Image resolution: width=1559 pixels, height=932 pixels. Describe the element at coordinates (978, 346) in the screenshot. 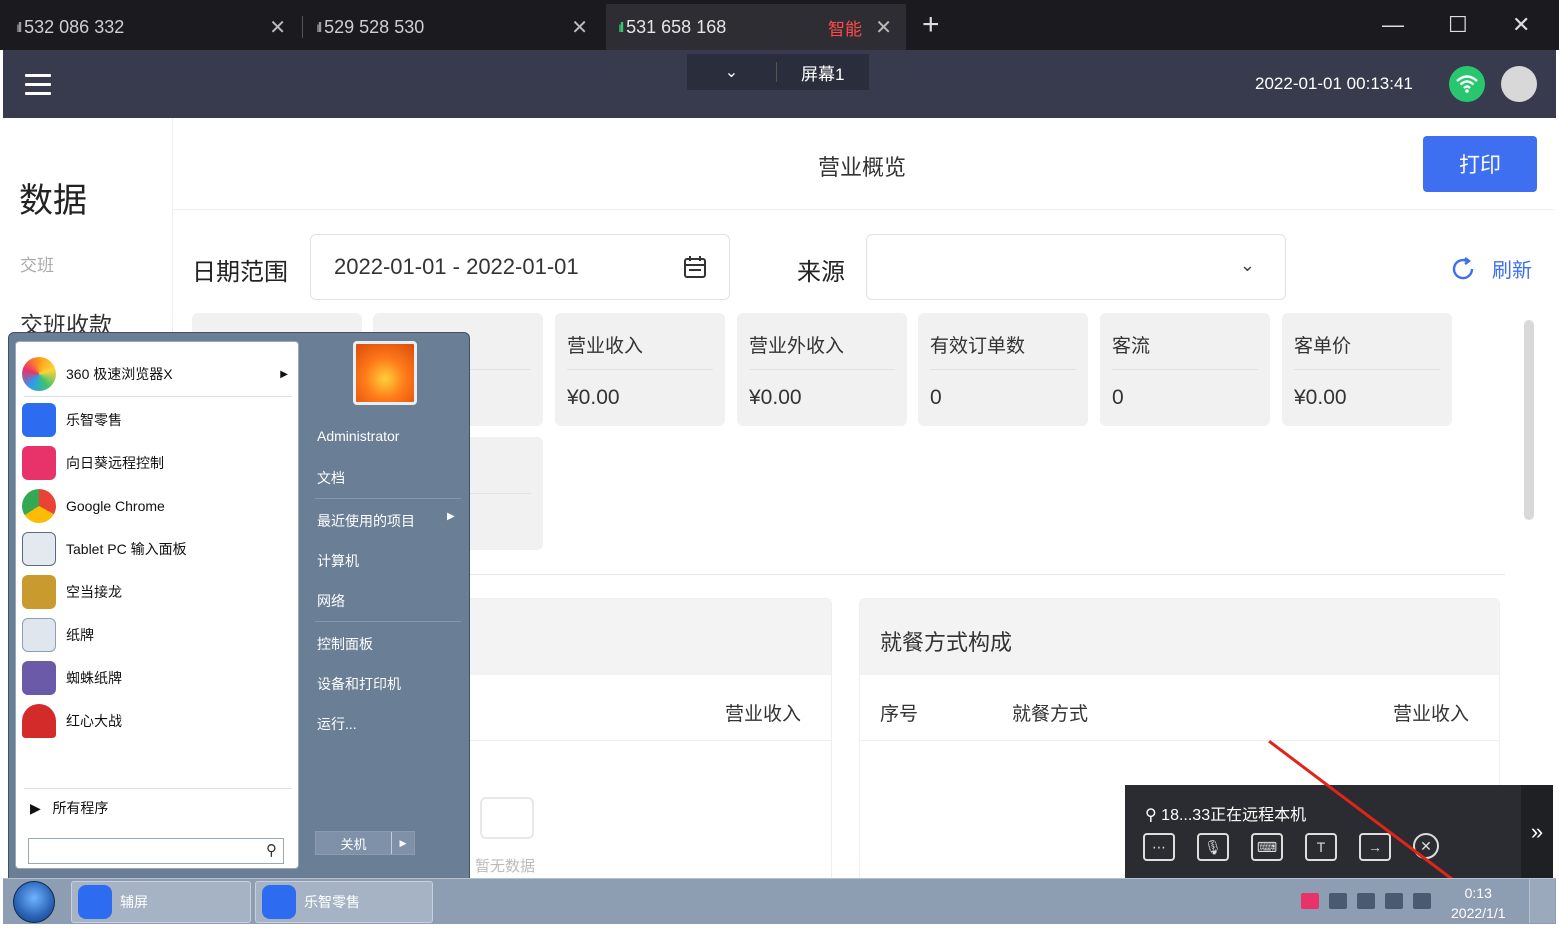

I see `stat-key: 有效订单数` at that location.